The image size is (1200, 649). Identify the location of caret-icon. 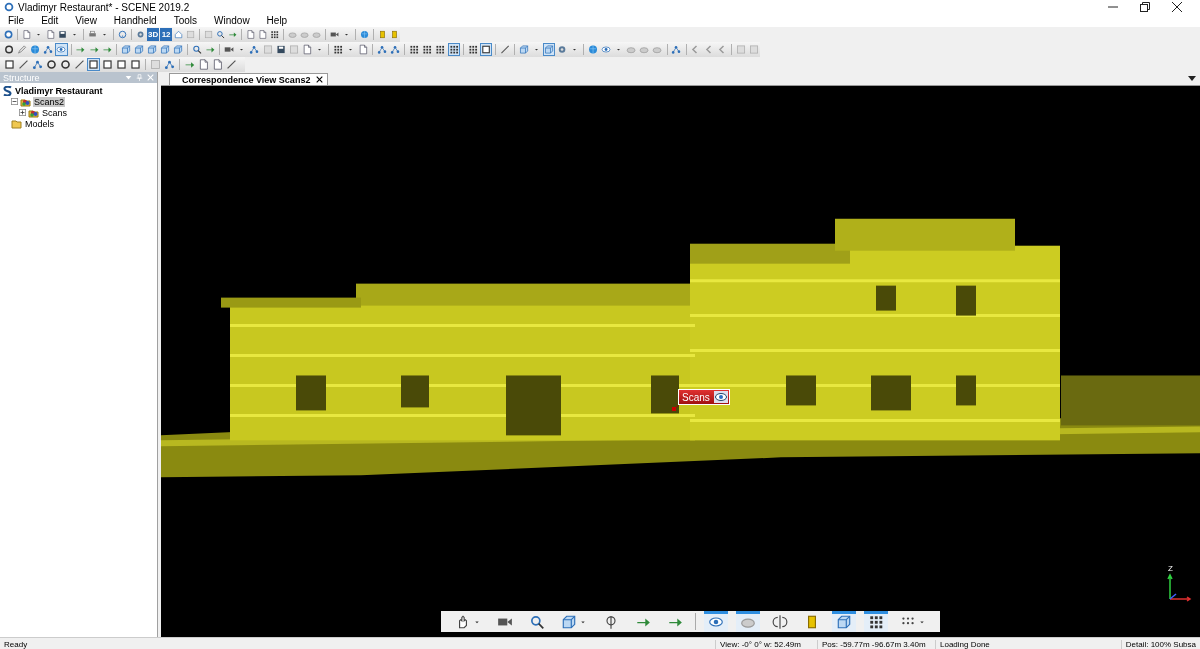
(1192, 79).